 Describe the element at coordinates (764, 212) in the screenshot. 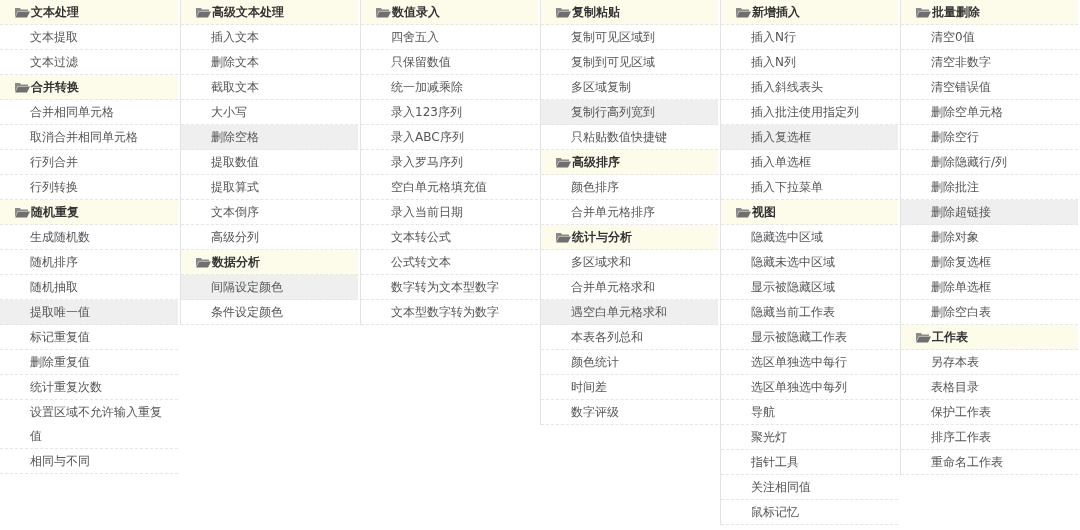

I see `group-heading: 视图` at that location.